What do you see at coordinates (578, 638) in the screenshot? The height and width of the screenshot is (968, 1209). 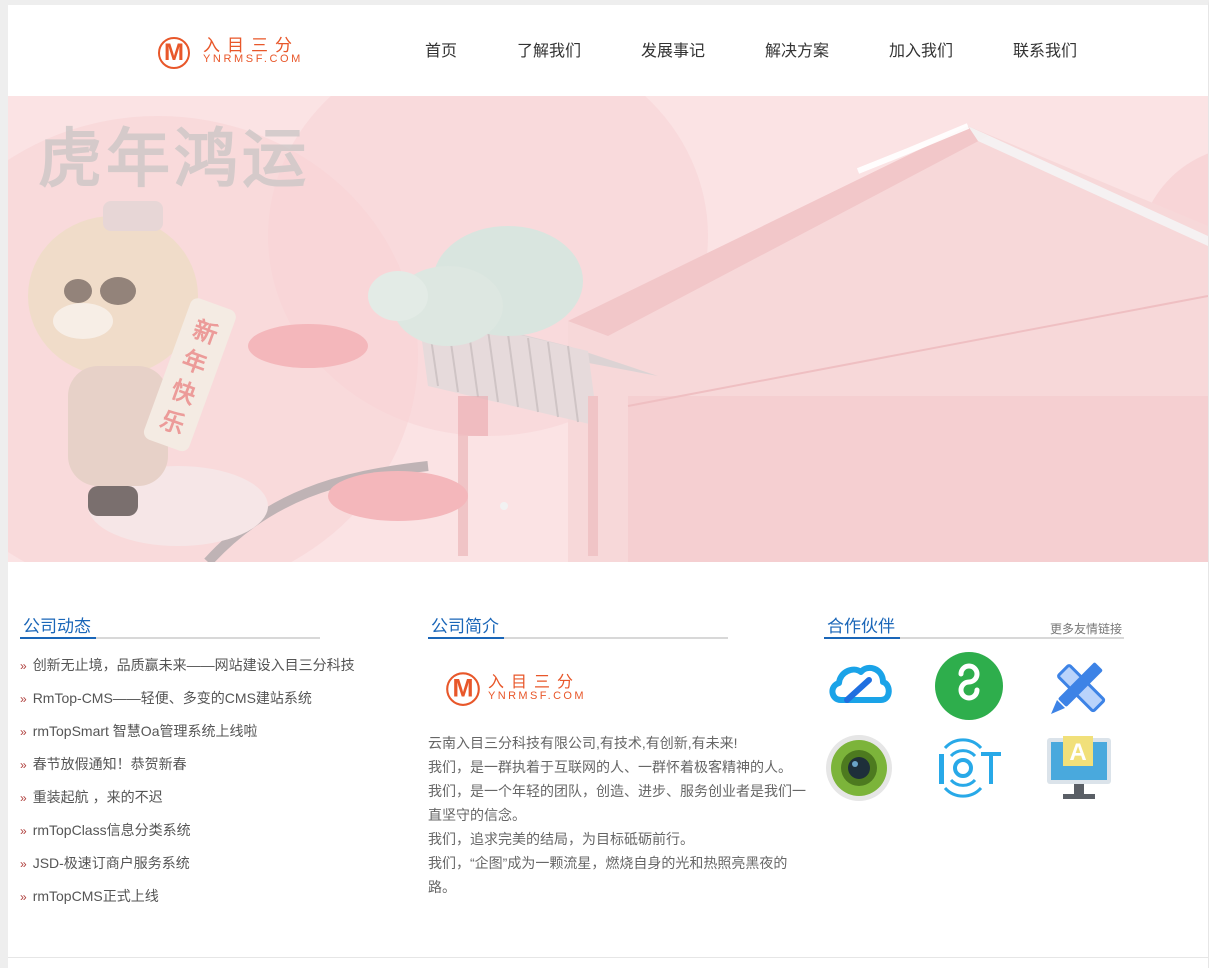 I see `about-section-underline` at bounding box center [578, 638].